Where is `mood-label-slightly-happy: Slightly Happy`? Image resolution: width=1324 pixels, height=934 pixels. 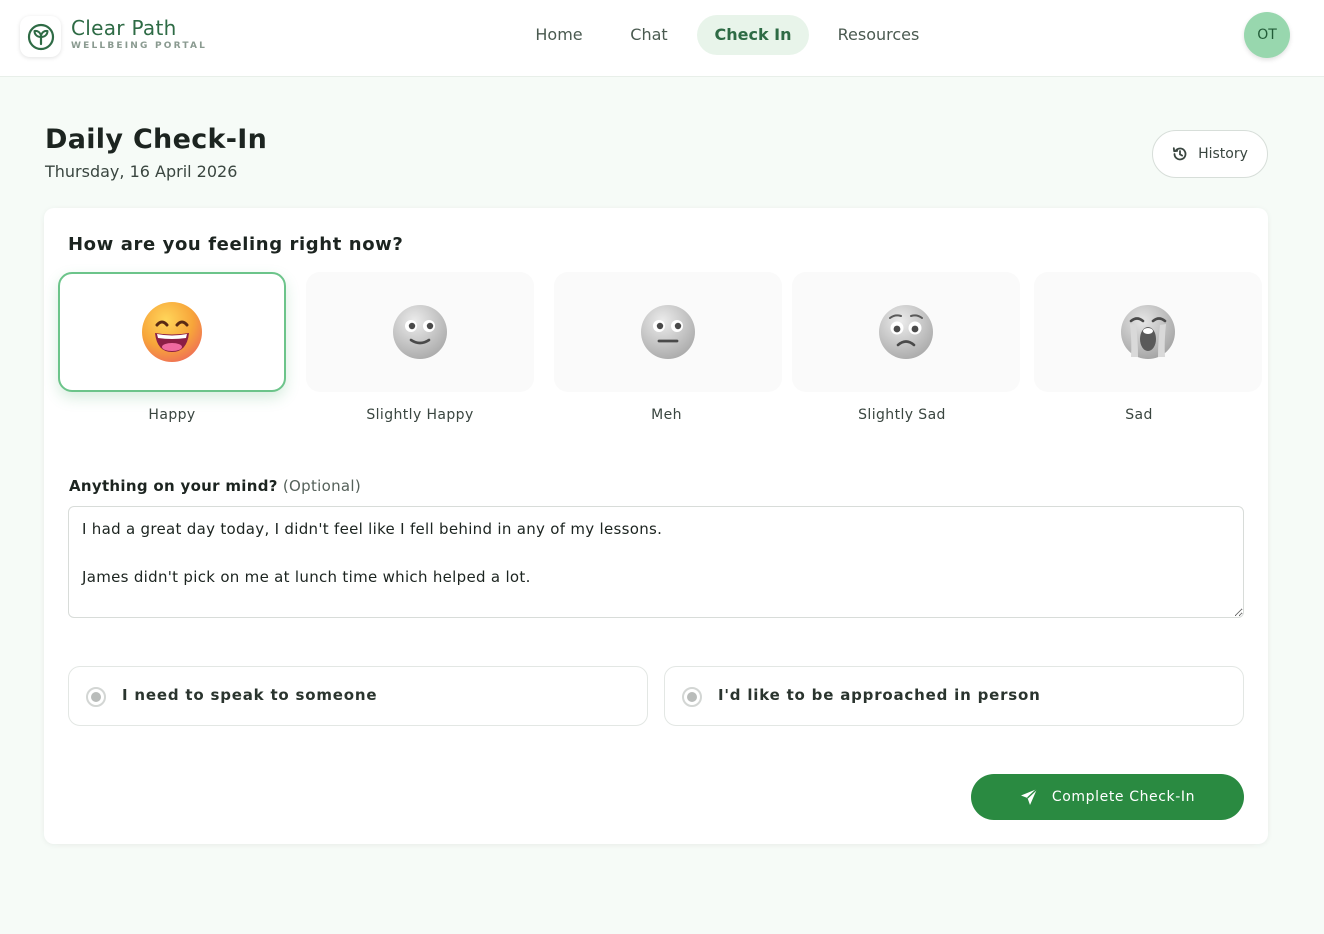 mood-label-slightly-happy: Slightly Happy is located at coordinates (420, 415).